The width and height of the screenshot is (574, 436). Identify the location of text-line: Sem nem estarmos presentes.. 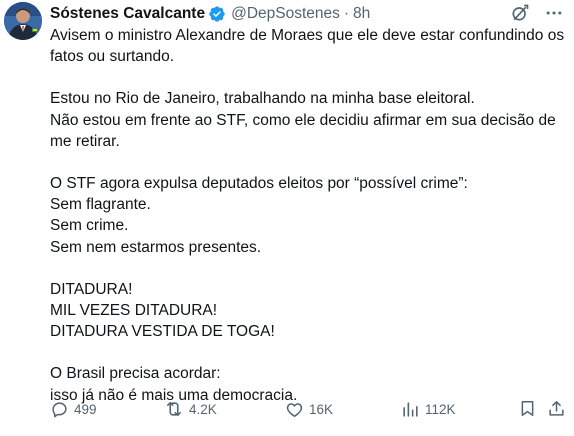
(156, 247).